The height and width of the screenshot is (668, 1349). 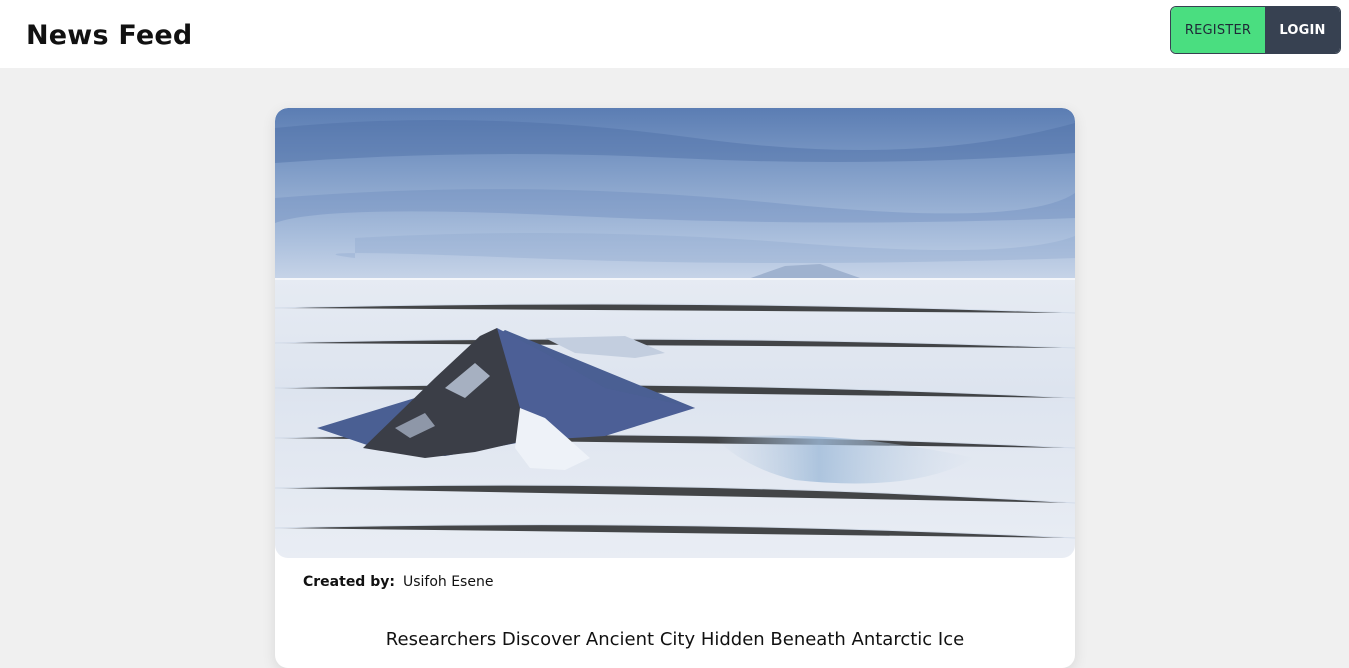 I want to click on article-meta: Created by: Usifoh Esene, so click(x=398, y=582).